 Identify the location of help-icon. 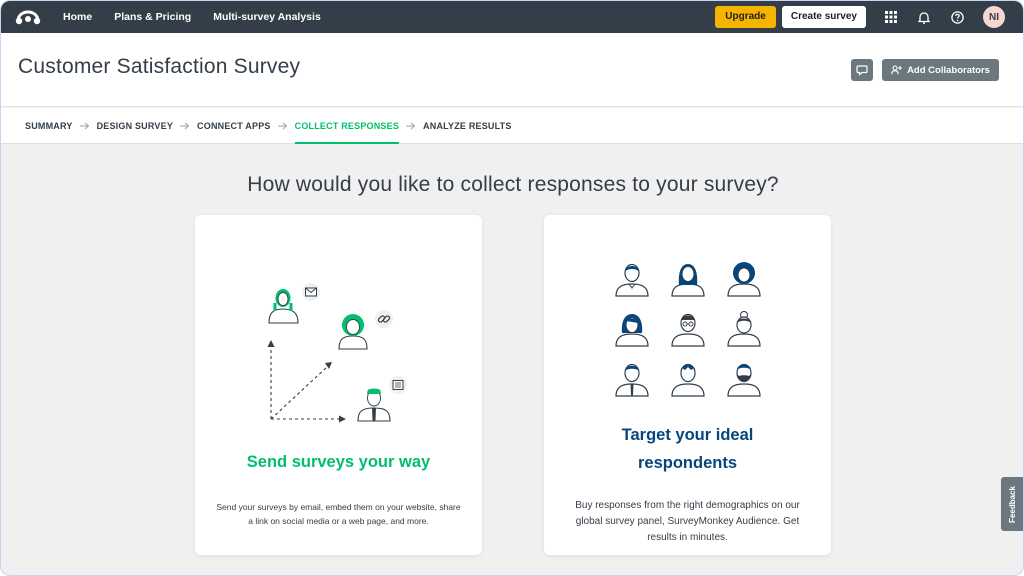
(957, 17).